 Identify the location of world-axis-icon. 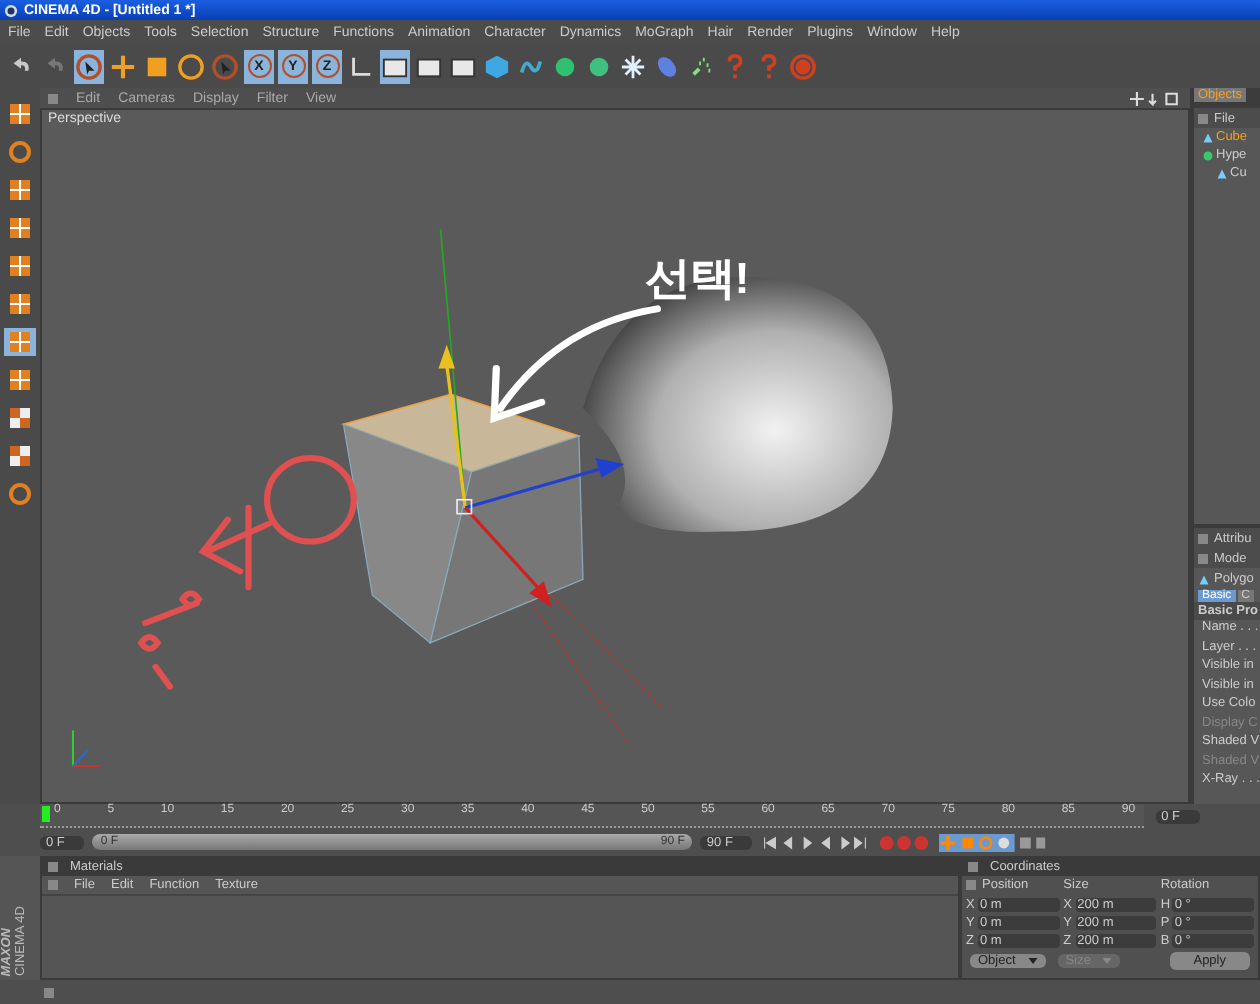
(85, 749).